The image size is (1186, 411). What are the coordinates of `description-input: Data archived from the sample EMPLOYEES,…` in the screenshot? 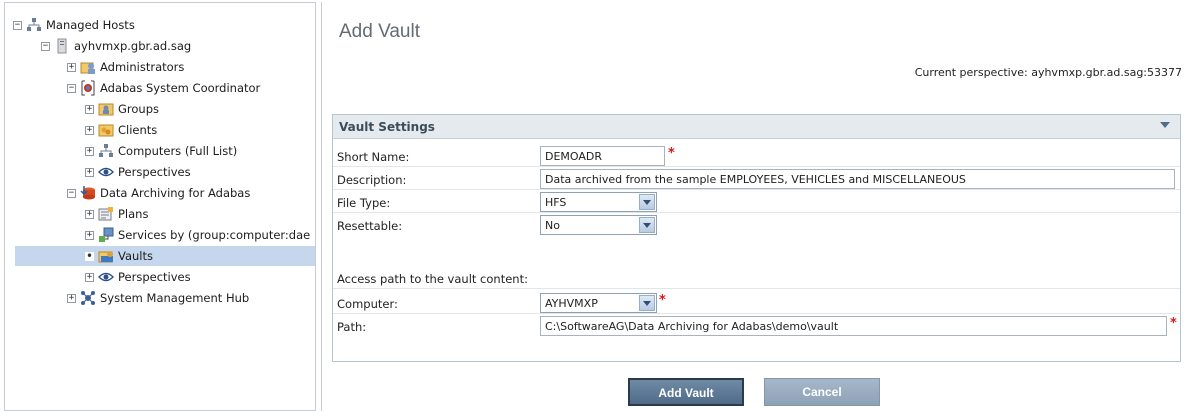 It's located at (857, 179).